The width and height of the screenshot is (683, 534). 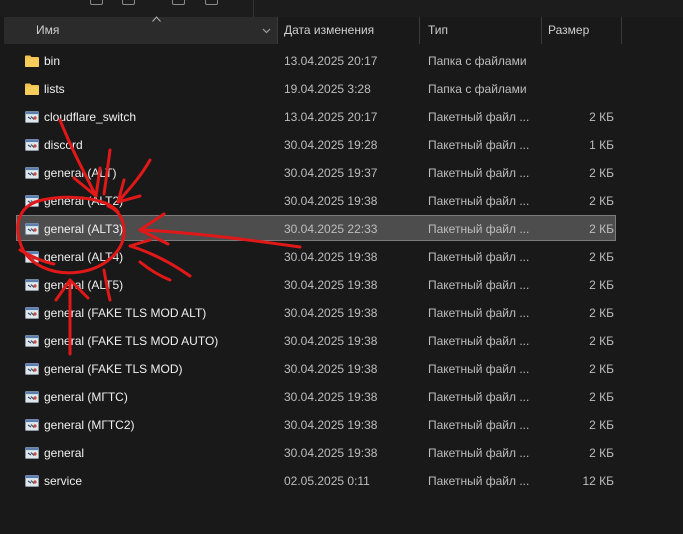 I want to click on column-header-type: Тип, so click(x=481, y=30).